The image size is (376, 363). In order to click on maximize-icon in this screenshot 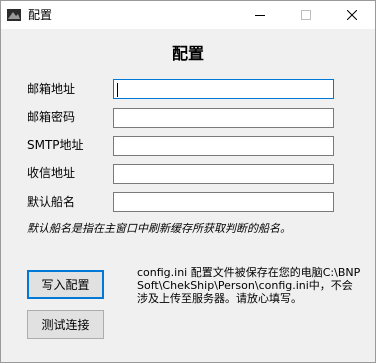, I will do `click(306, 15)`.